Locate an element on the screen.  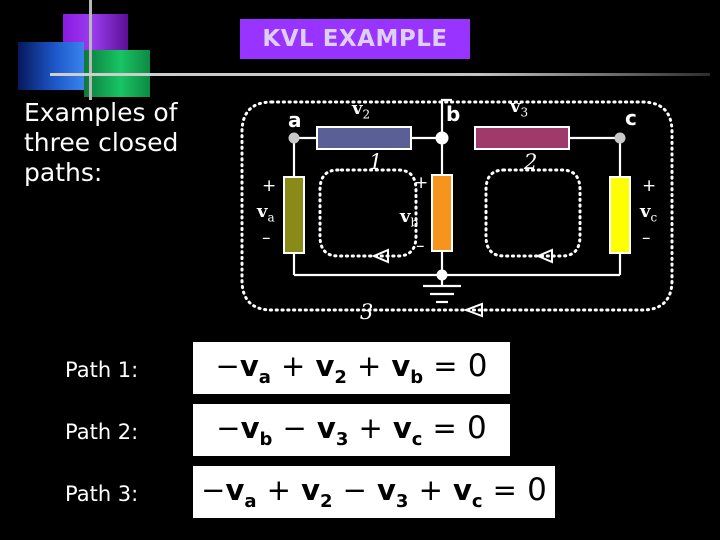
title-banner: KVL EXAMPLE is located at coordinates (355, 39).